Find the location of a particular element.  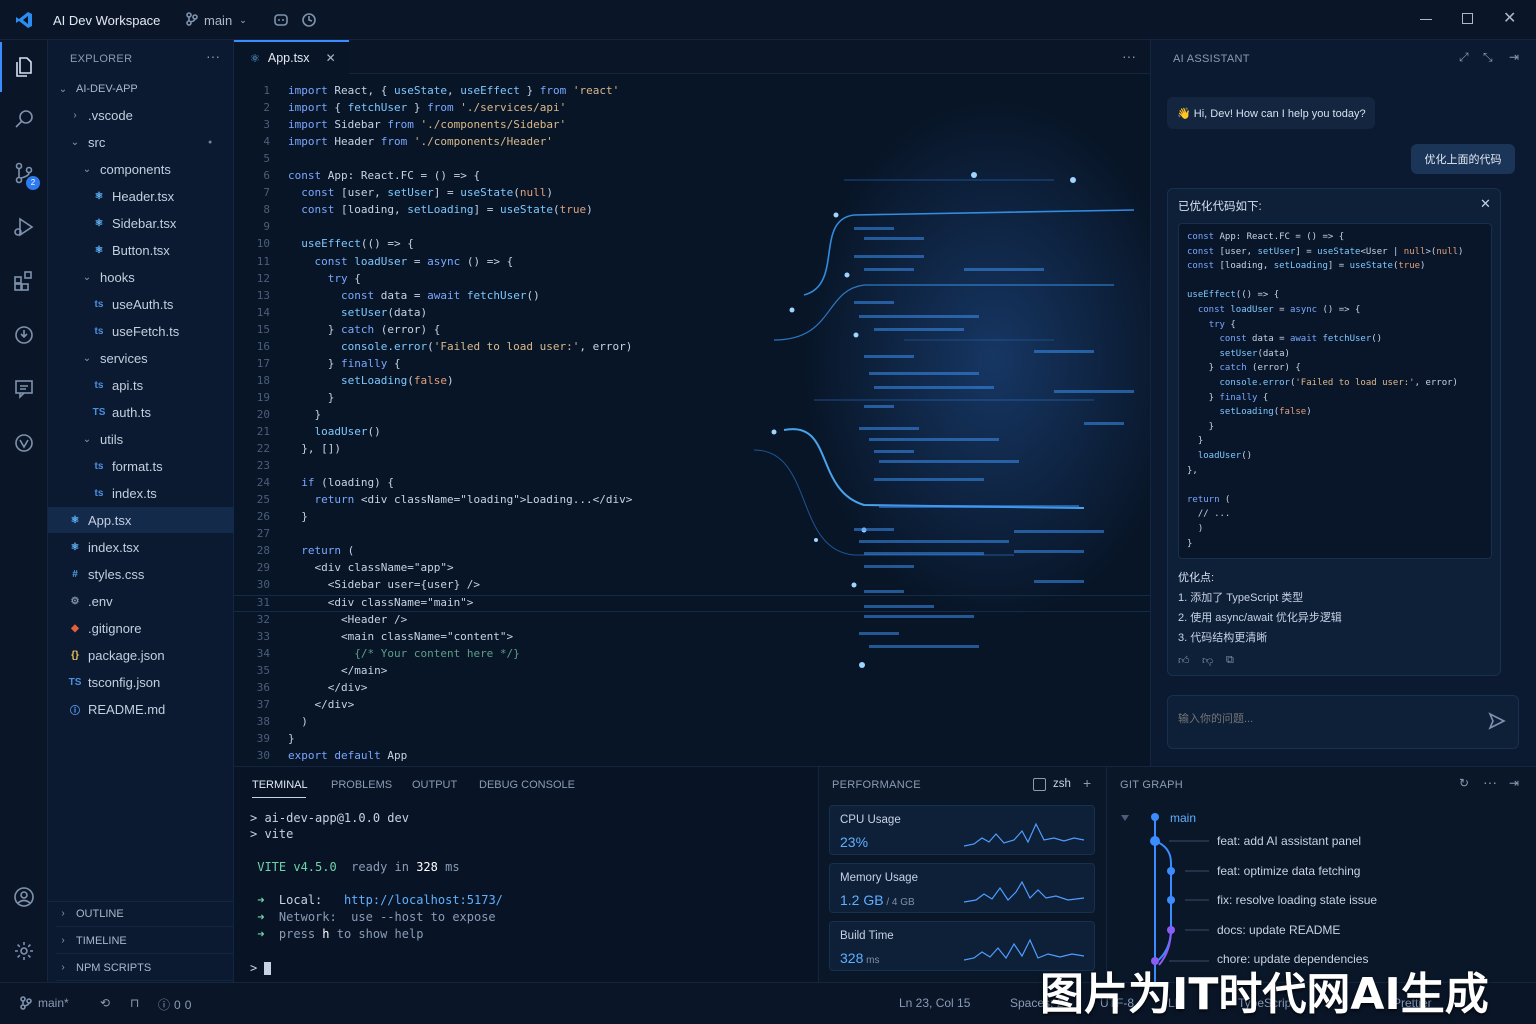

tree-item-services: ⌄ services is located at coordinates (141, 358).